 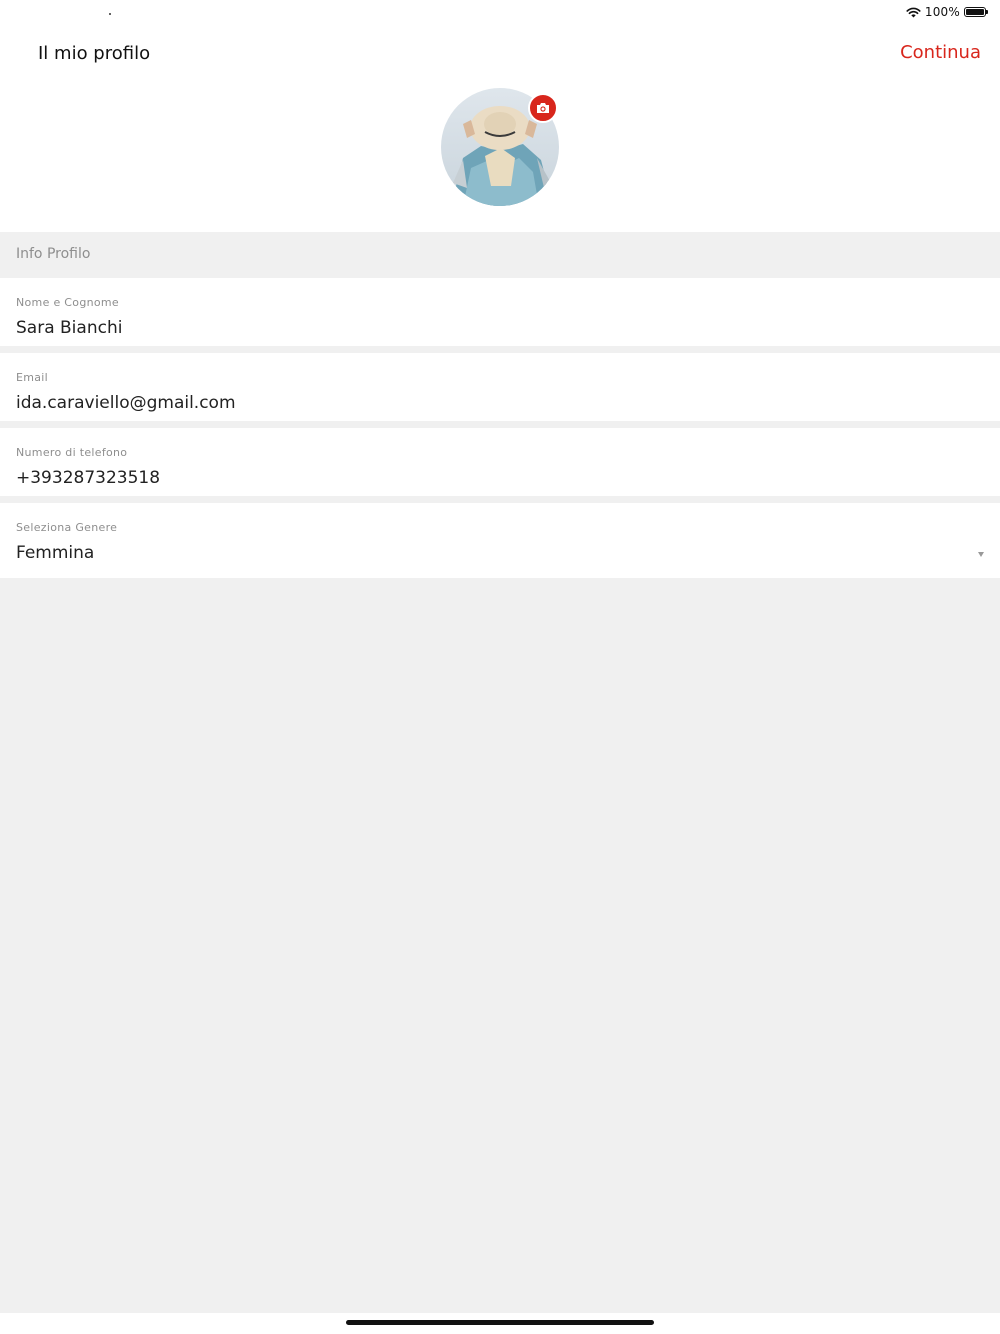 What do you see at coordinates (94, 53) in the screenshot?
I see `page-title: Il mio profilo` at bounding box center [94, 53].